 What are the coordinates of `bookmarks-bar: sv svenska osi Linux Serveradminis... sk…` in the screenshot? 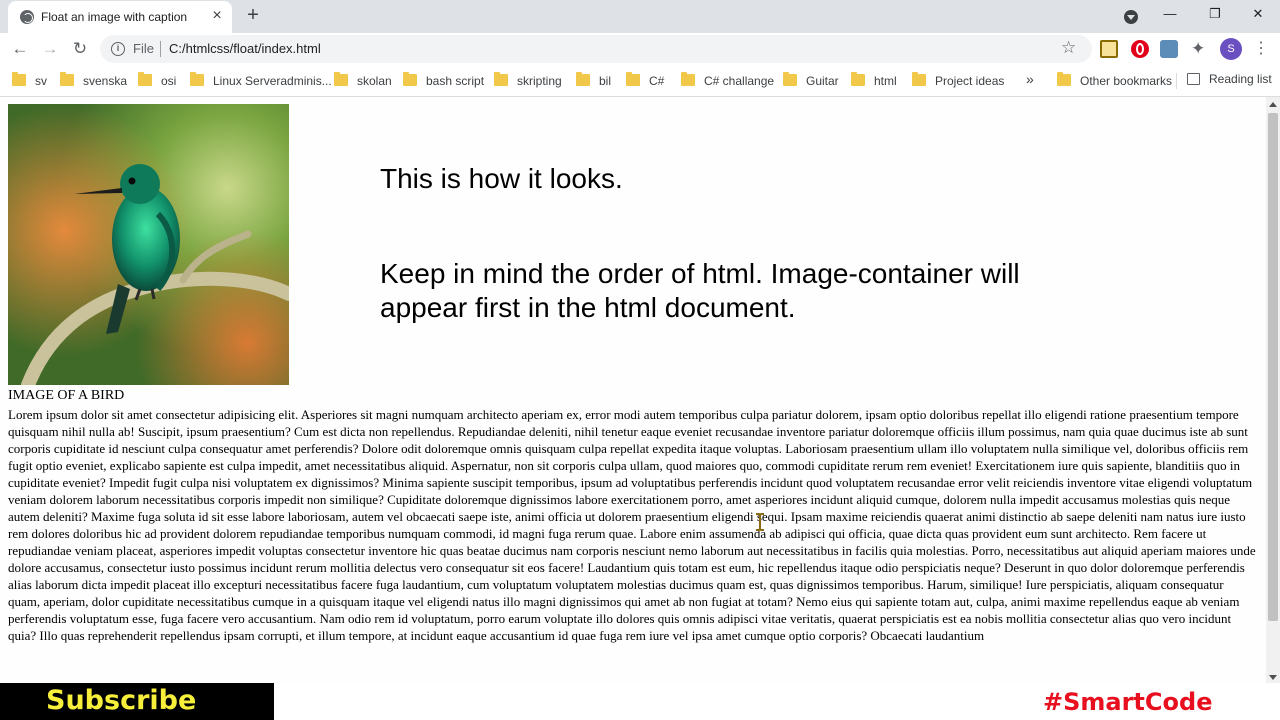 It's located at (640, 81).